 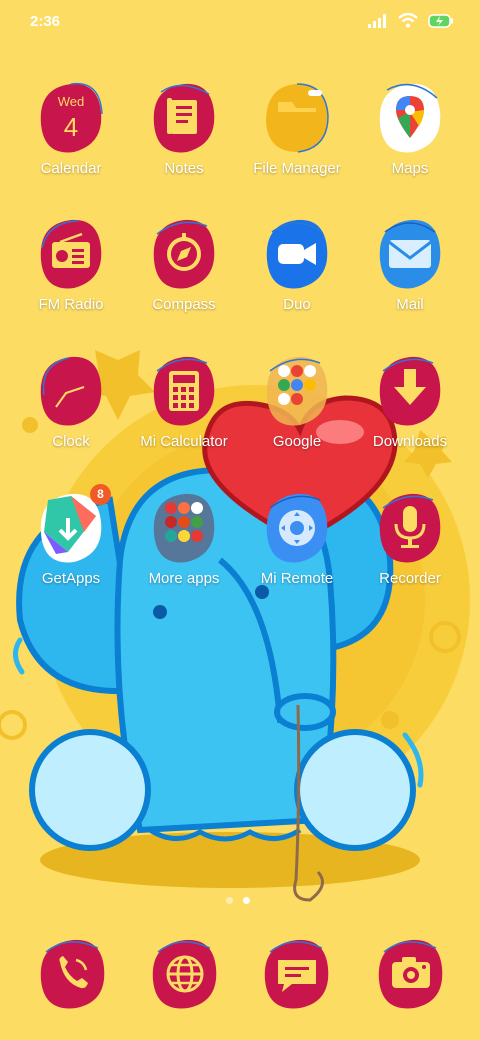 I want to click on remote-icon, so click(x=297, y=528).